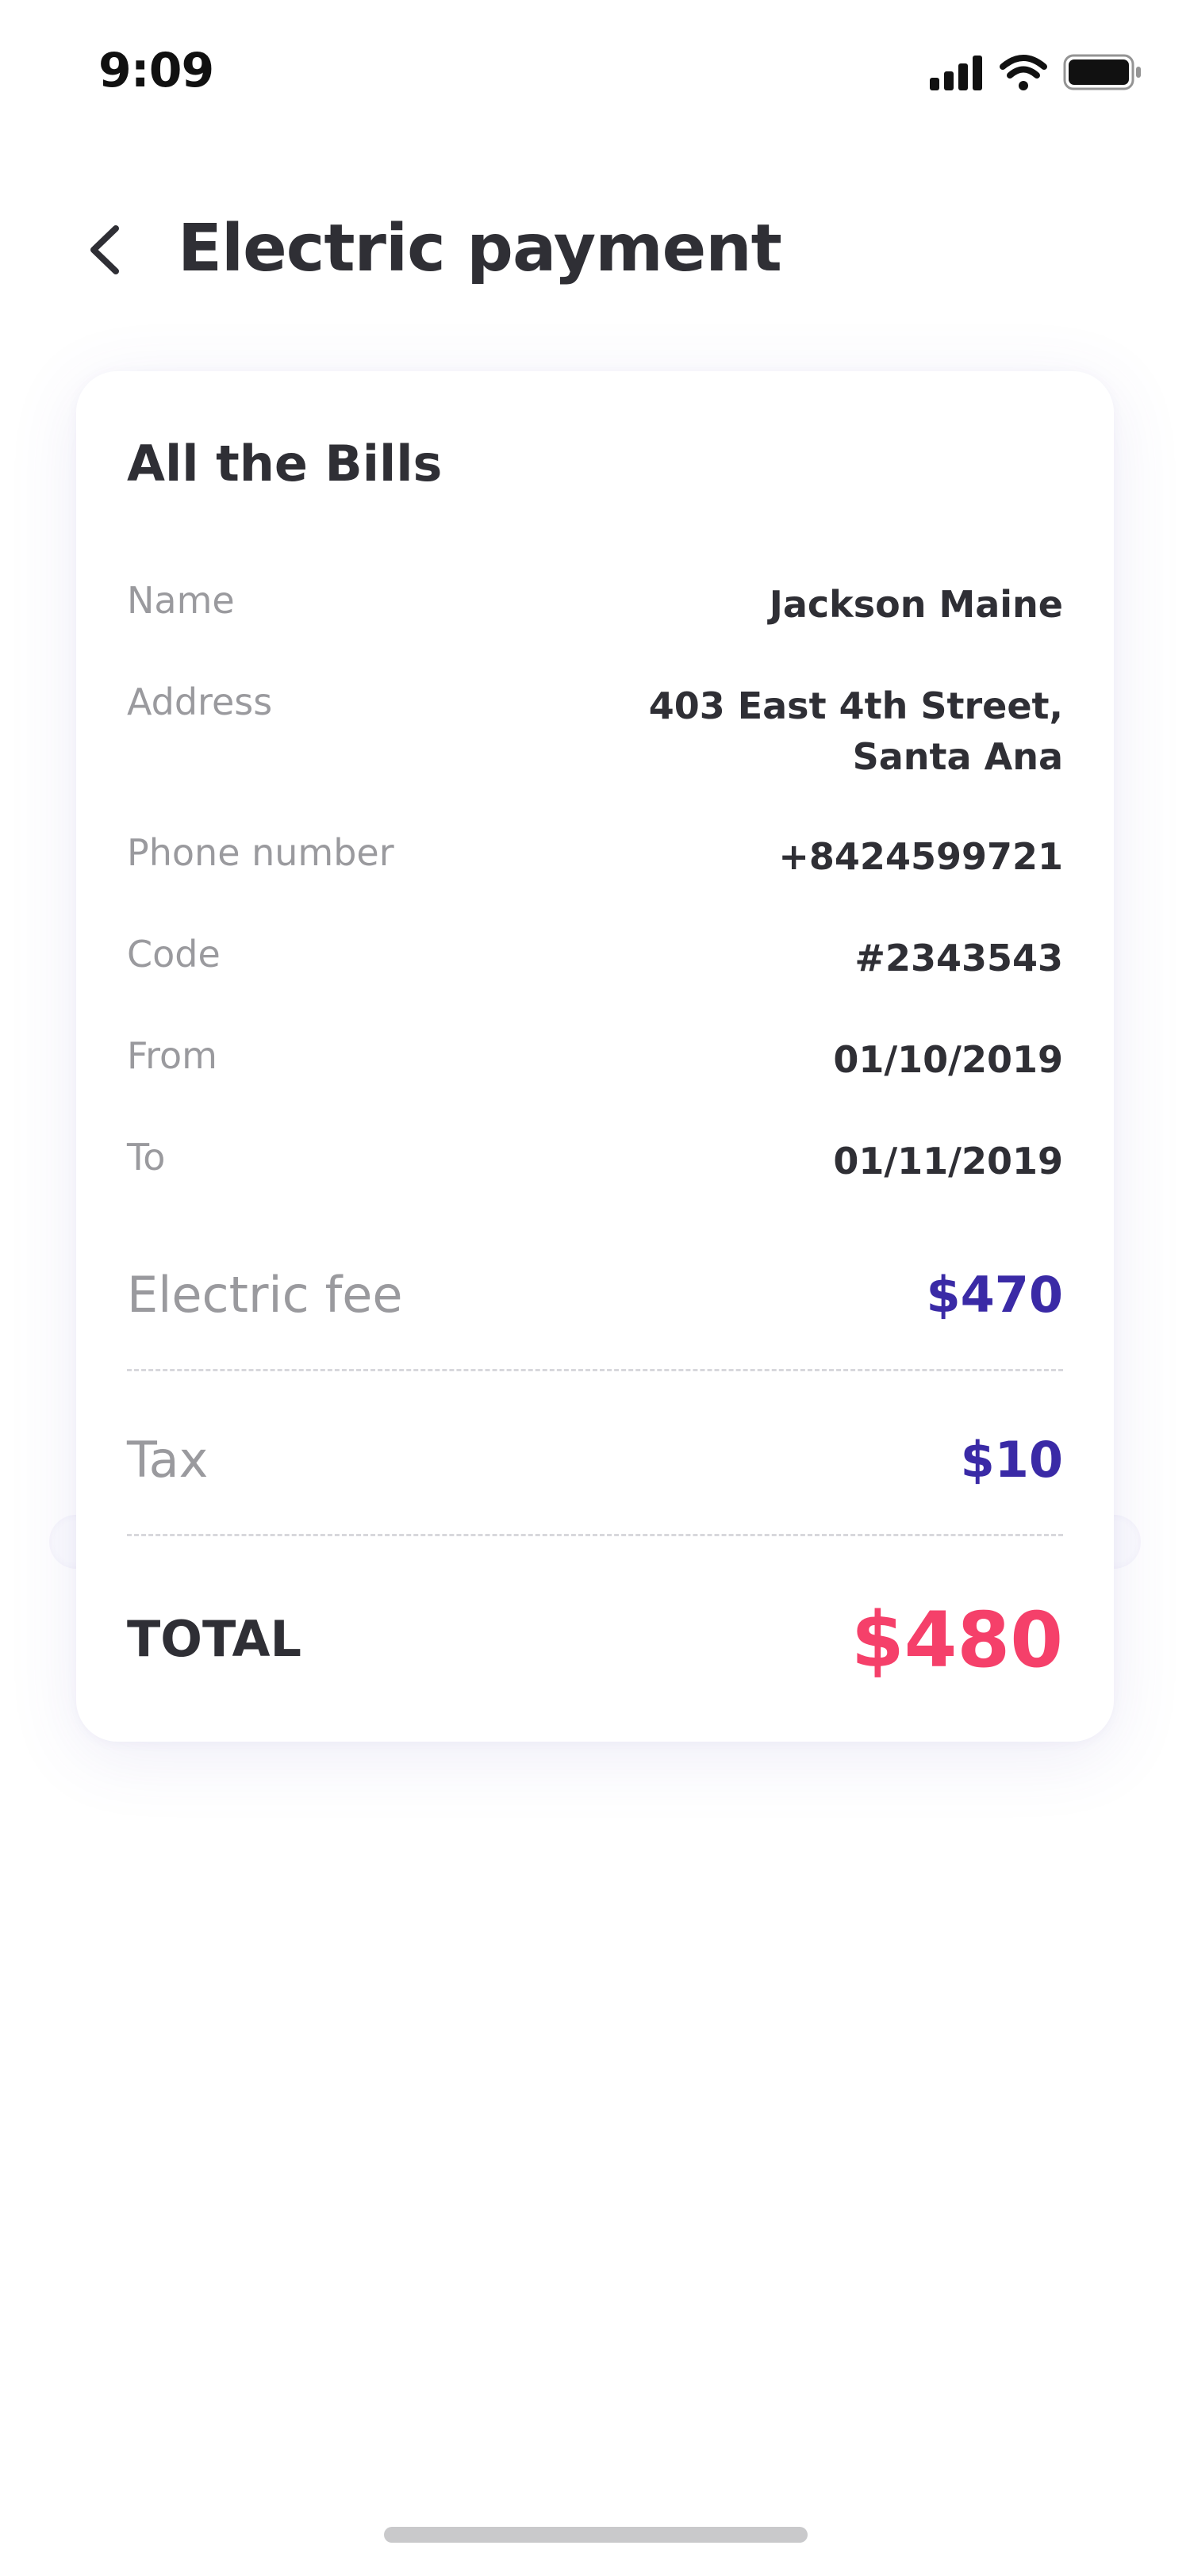  I want to click on detail-value: 01/10/2019, so click(948, 1060).